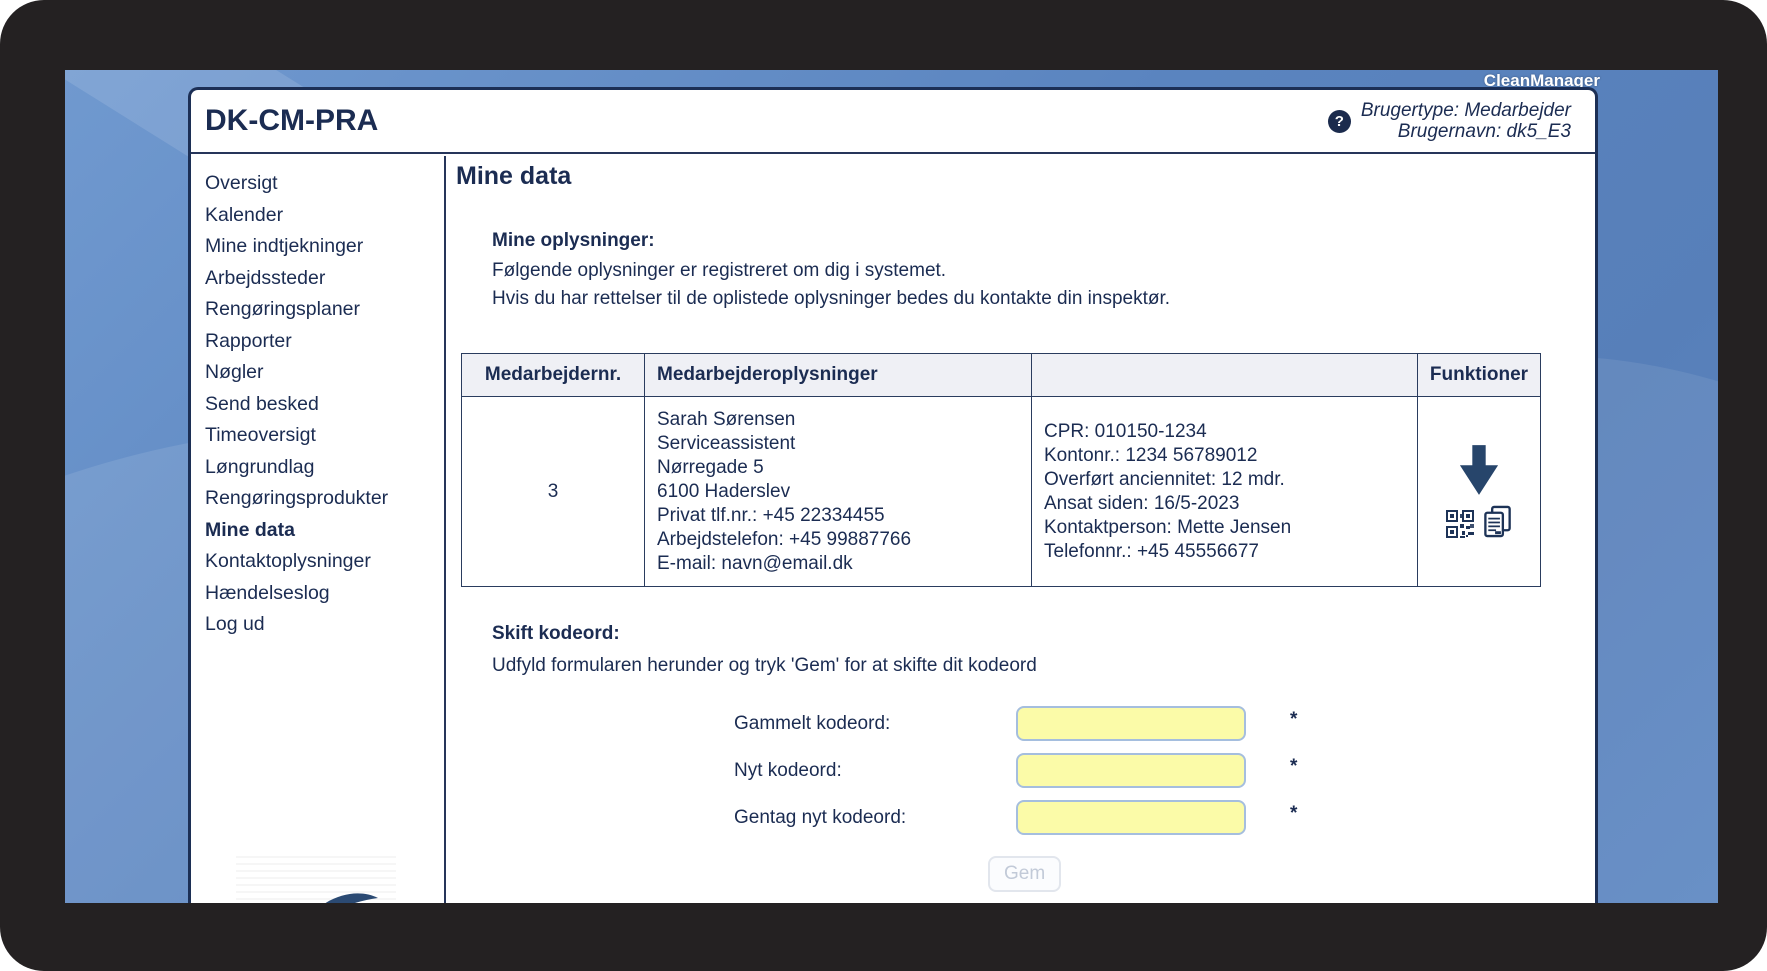  I want to click on sidebar-item-kontaktoplysninger: Kontaktoplysninger, so click(324, 562).